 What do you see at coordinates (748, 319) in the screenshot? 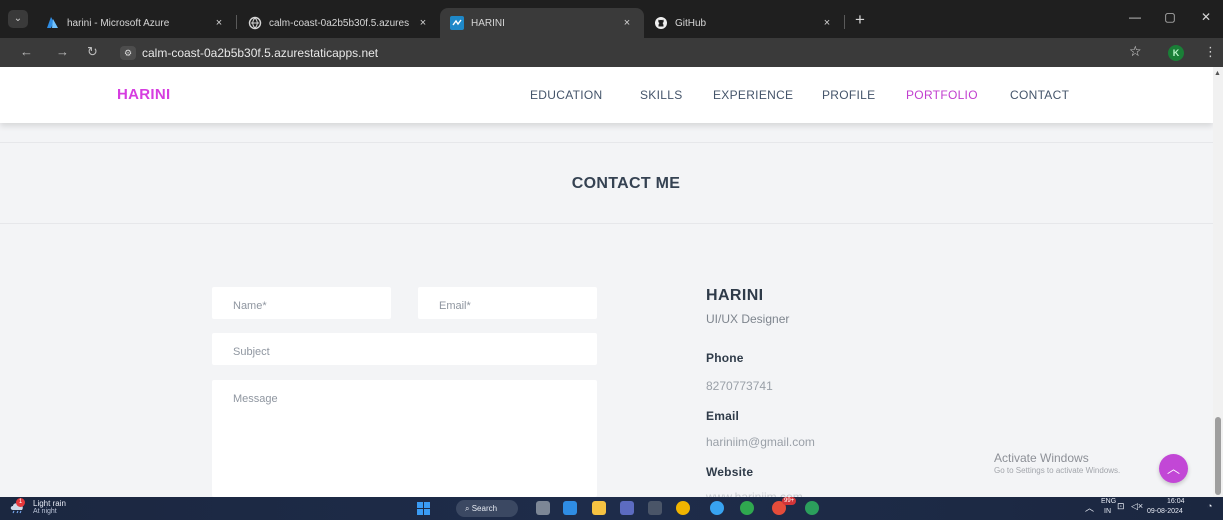
I see `contact-role: UI/UX Designer` at bounding box center [748, 319].